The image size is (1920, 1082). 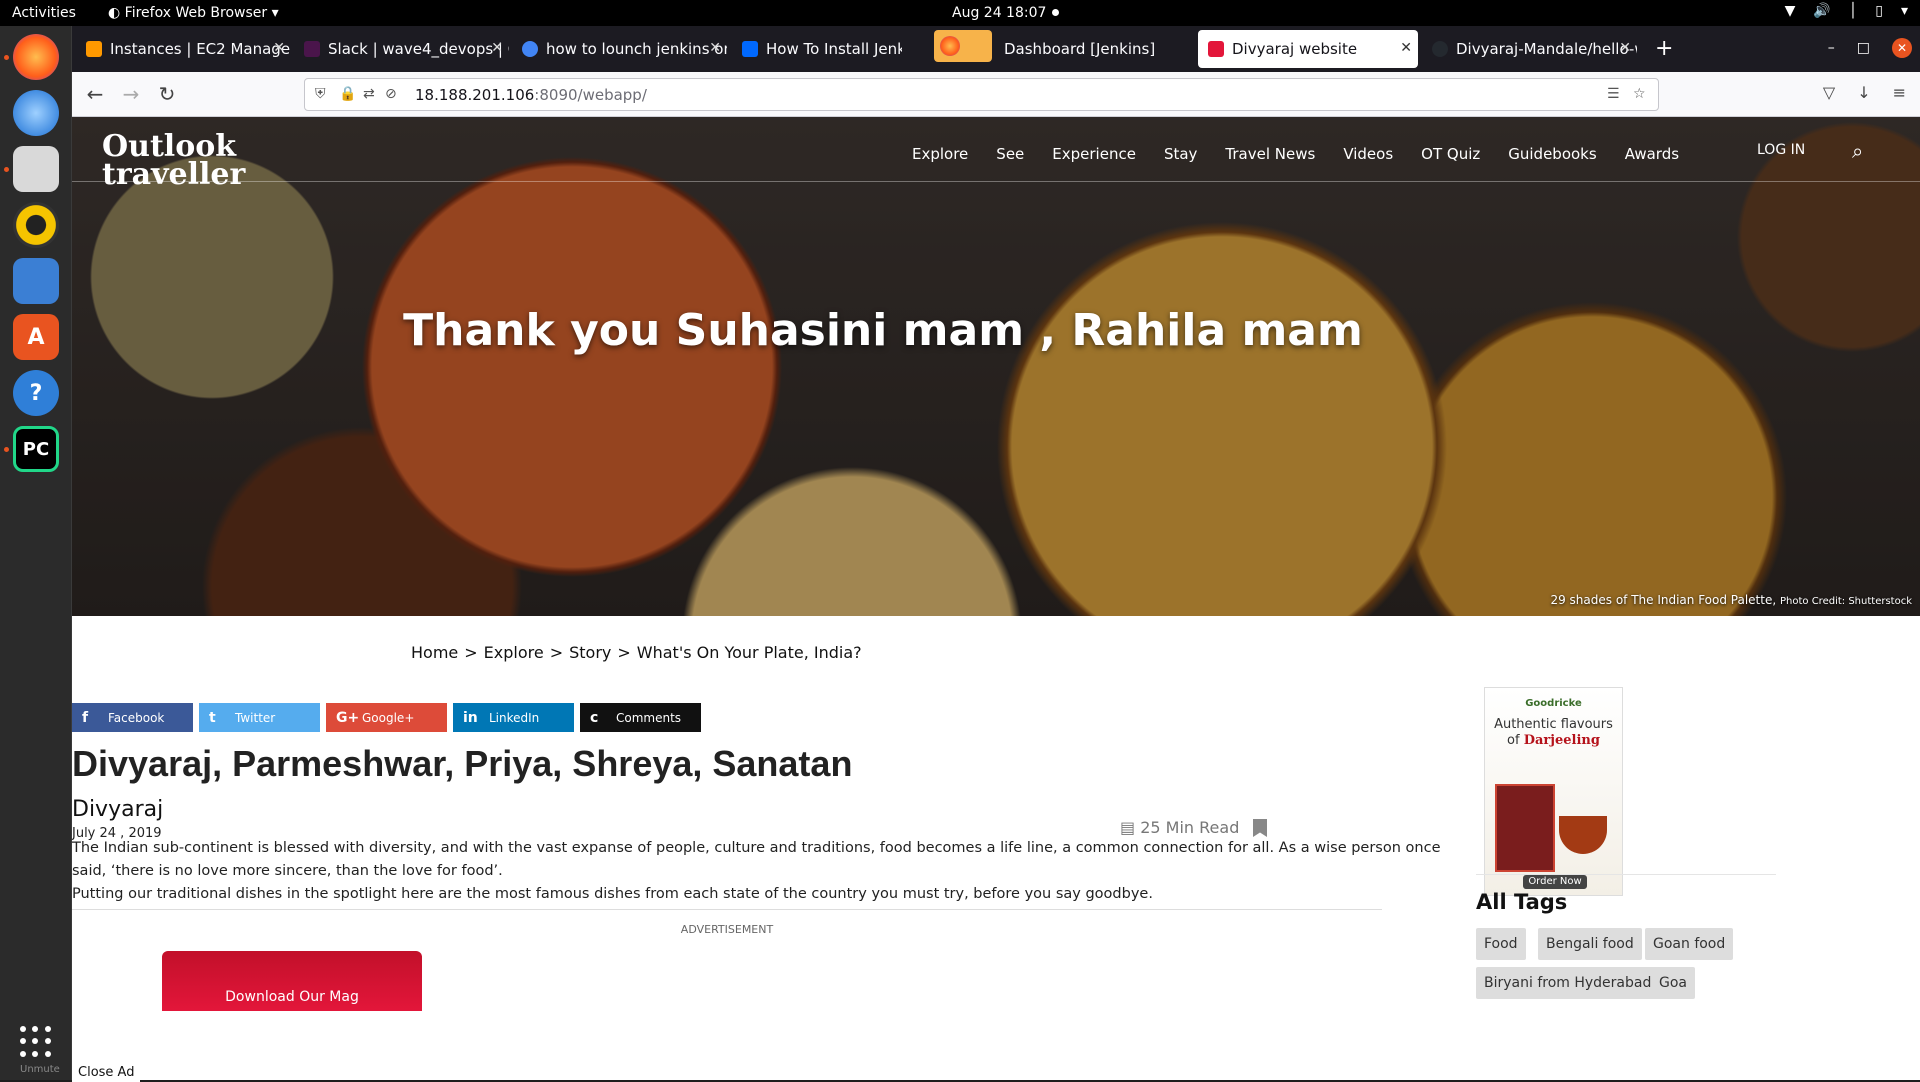 What do you see at coordinates (514, 652) in the screenshot?
I see `breadcrumb-explore: Explore` at bounding box center [514, 652].